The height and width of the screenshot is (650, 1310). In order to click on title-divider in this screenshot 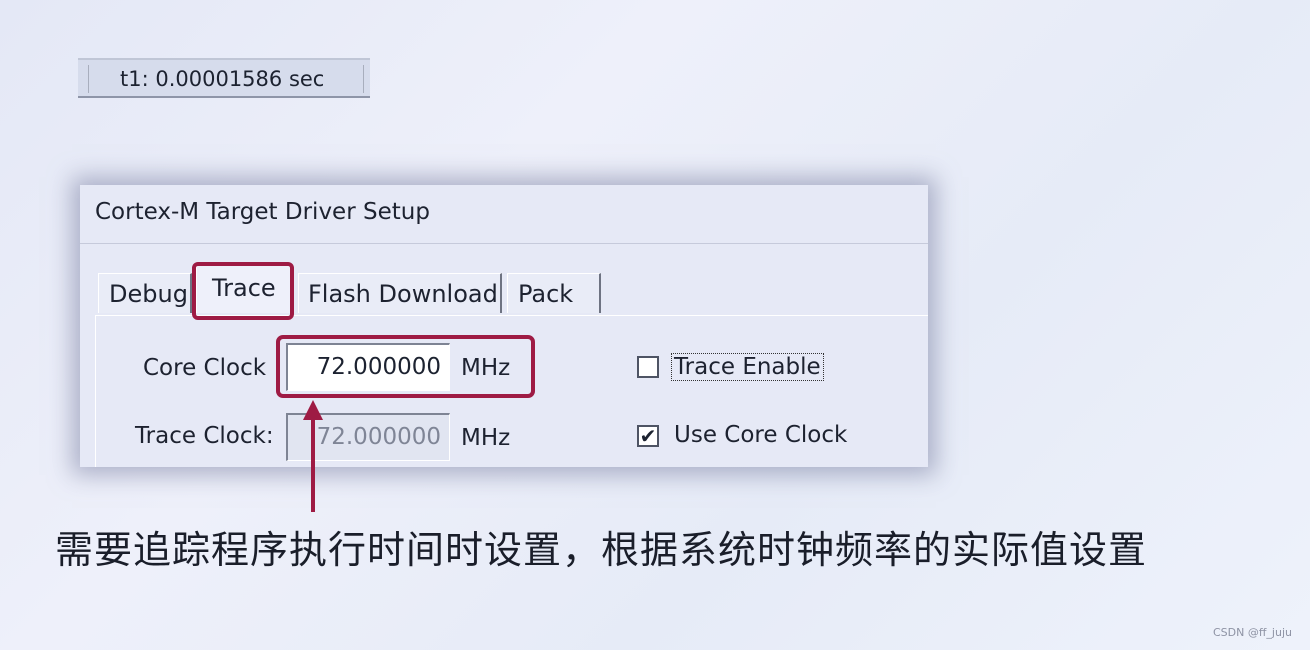, I will do `click(504, 243)`.